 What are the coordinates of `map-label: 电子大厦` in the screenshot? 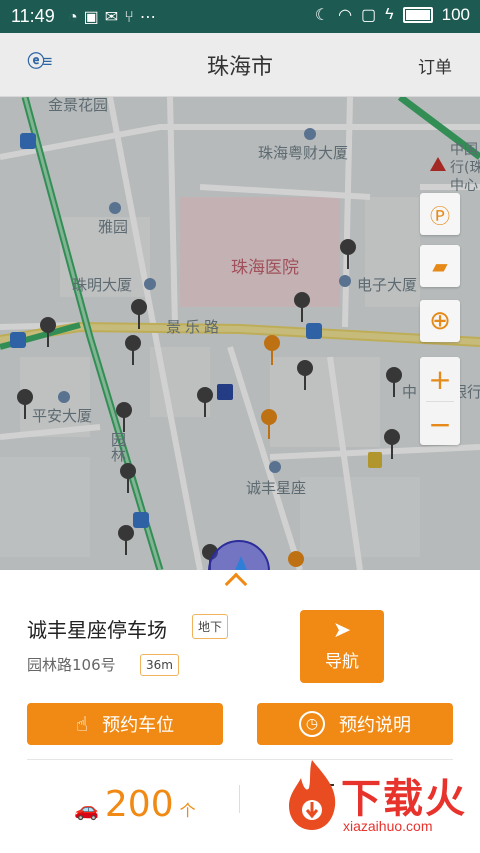 It's located at (387, 285).